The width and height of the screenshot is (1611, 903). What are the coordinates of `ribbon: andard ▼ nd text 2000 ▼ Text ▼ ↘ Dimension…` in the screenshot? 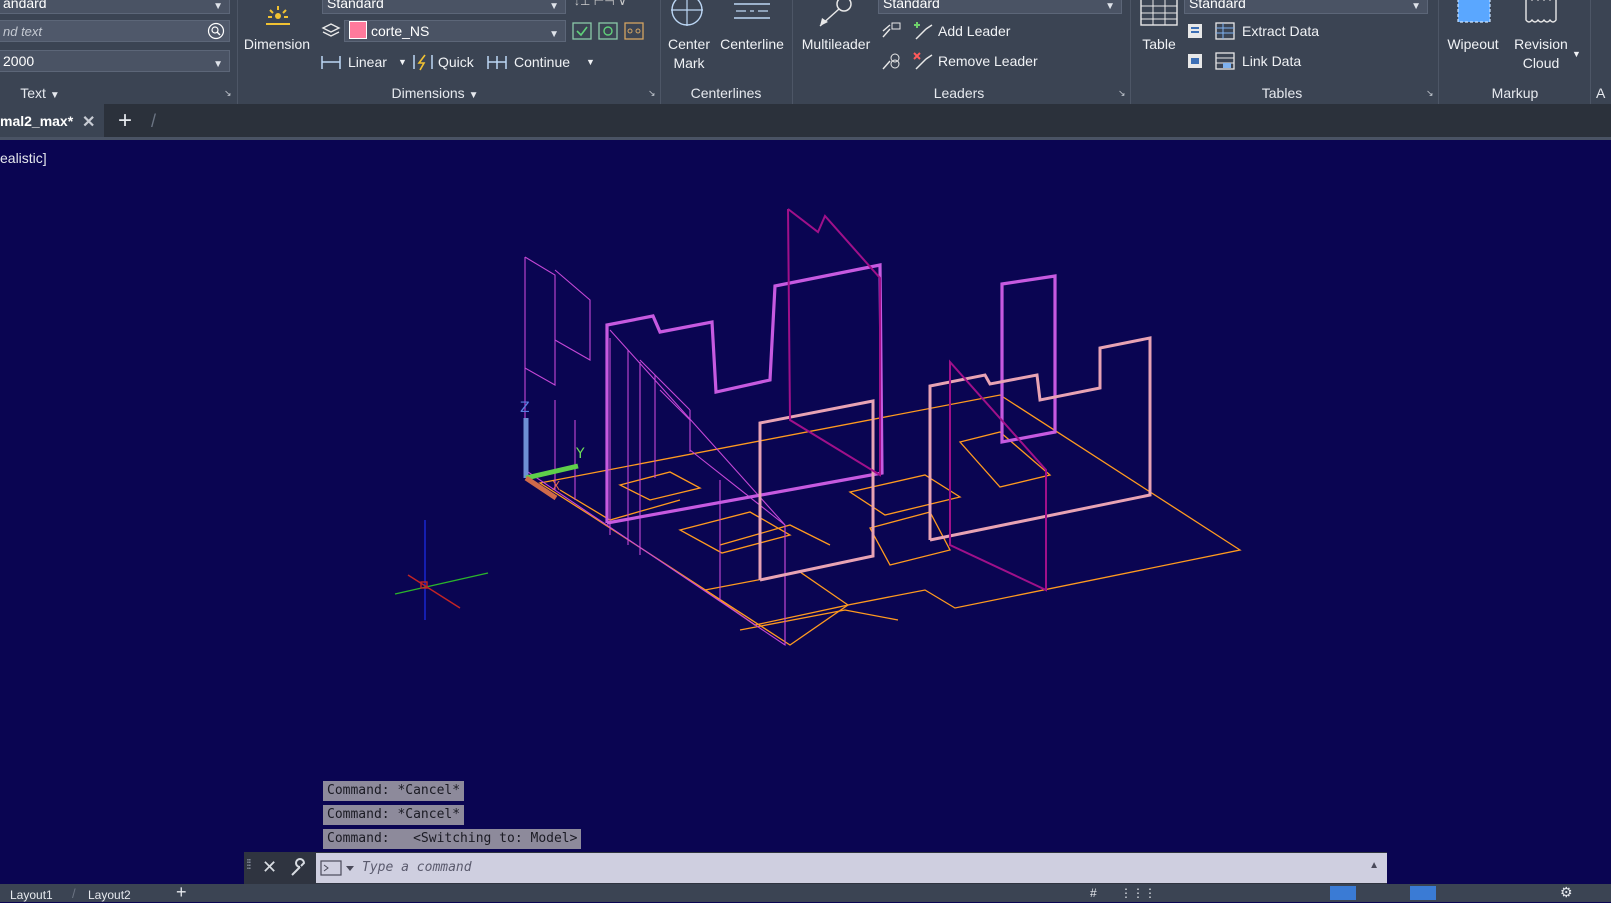 It's located at (805, 52).